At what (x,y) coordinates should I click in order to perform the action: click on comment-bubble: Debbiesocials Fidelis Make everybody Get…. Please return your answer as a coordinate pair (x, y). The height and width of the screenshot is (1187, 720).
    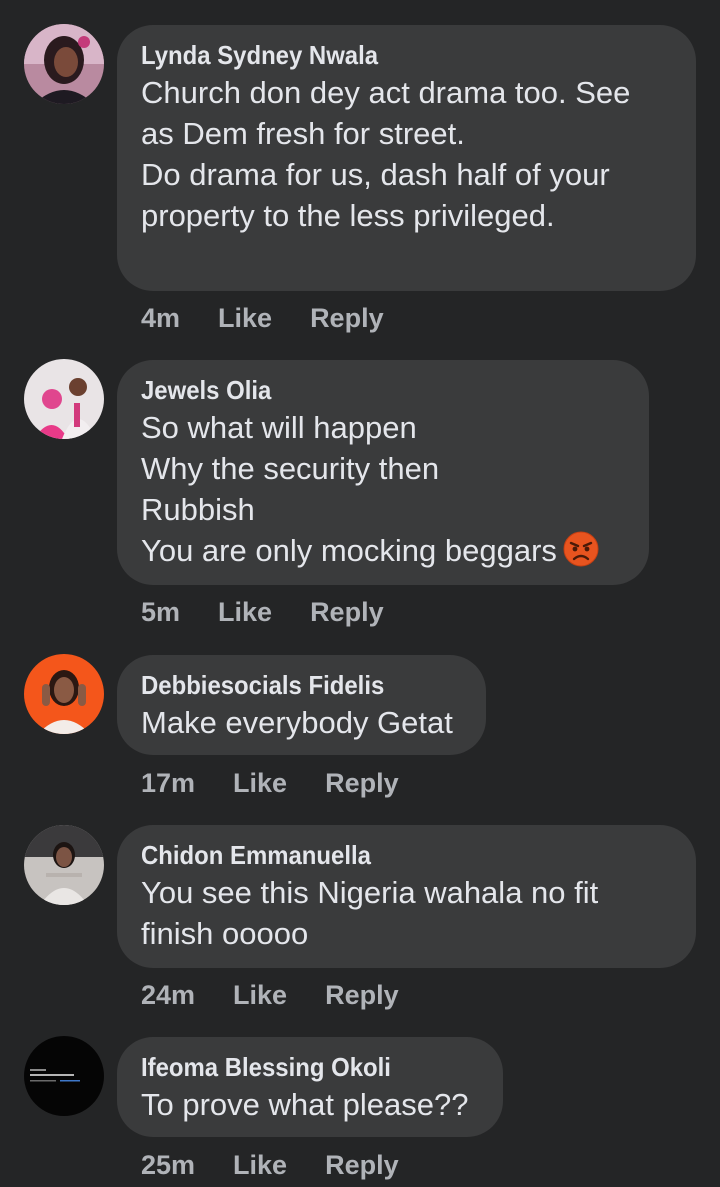
    Looking at the image, I should click on (301, 705).